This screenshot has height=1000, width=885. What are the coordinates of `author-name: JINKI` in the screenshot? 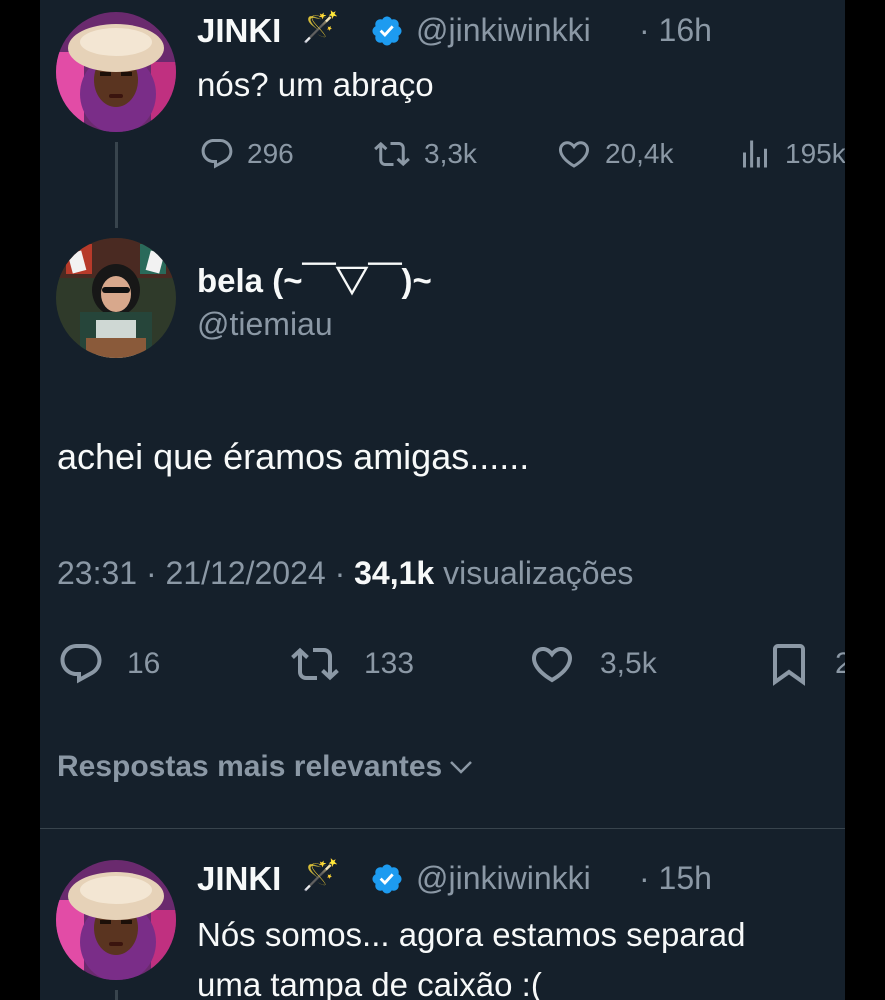 It's located at (239, 31).